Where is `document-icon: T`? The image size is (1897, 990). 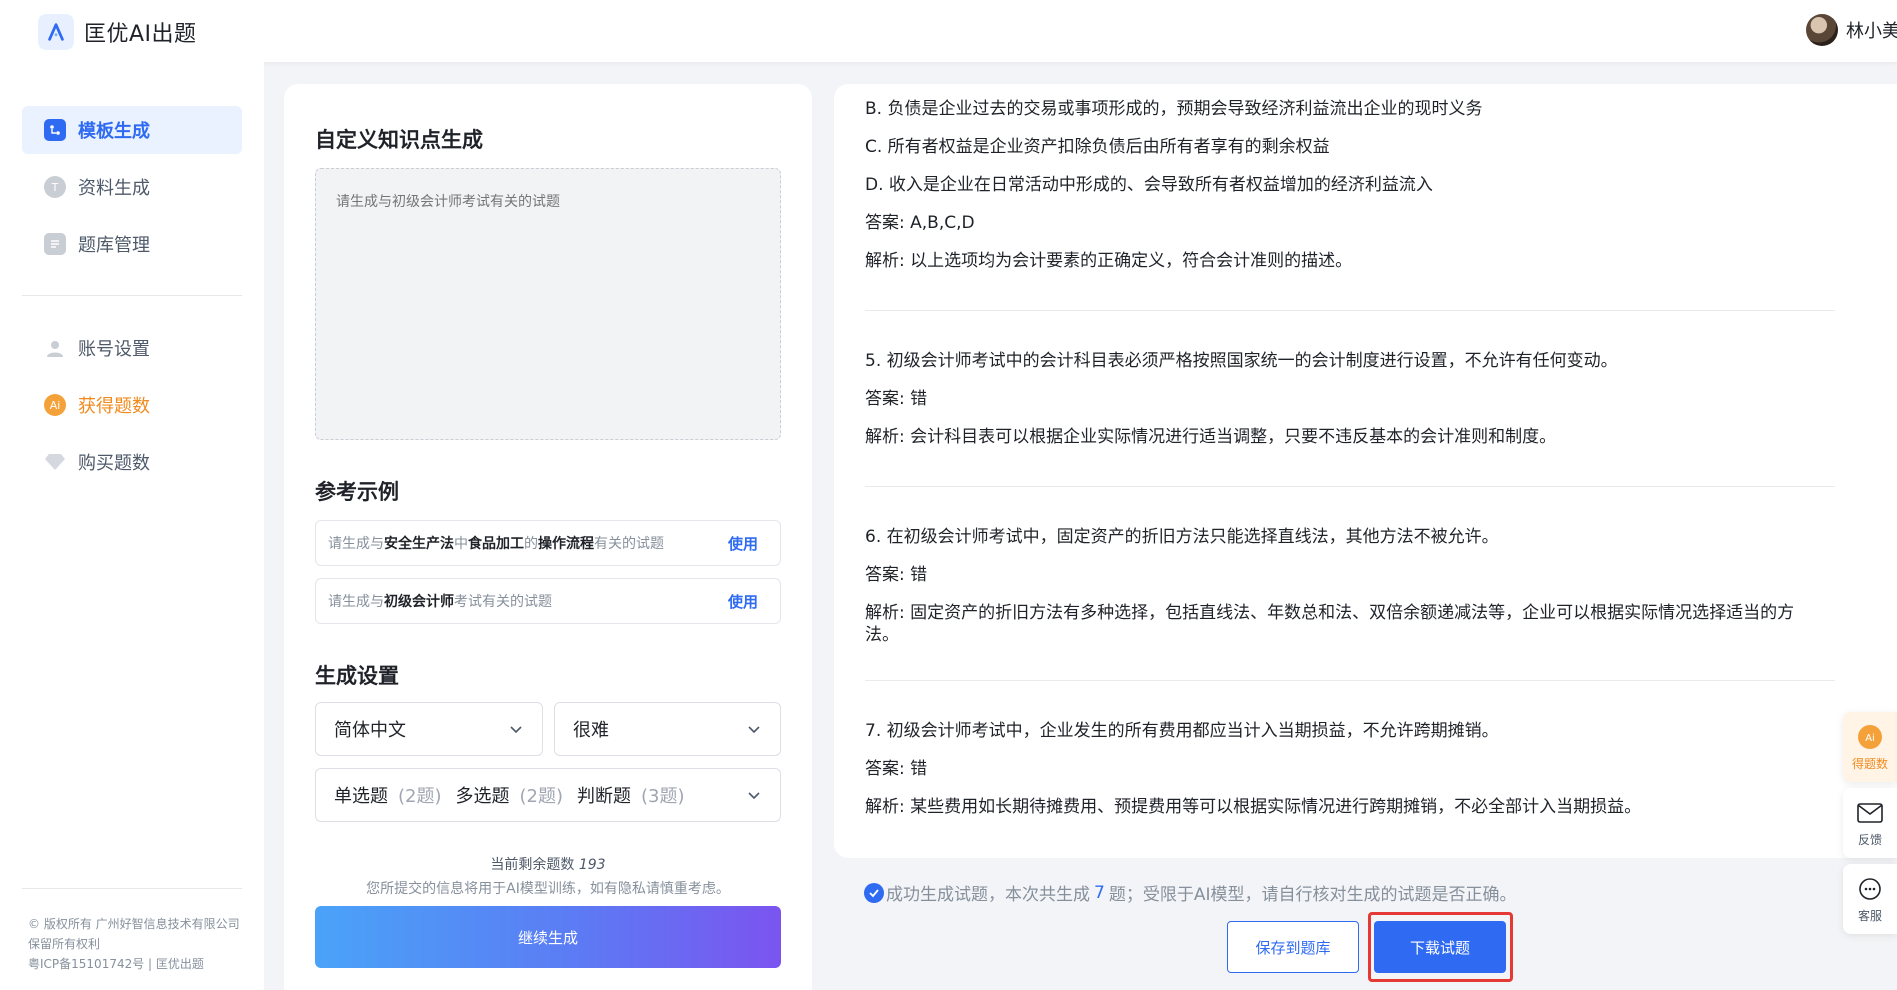 document-icon: T is located at coordinates (55, 187).